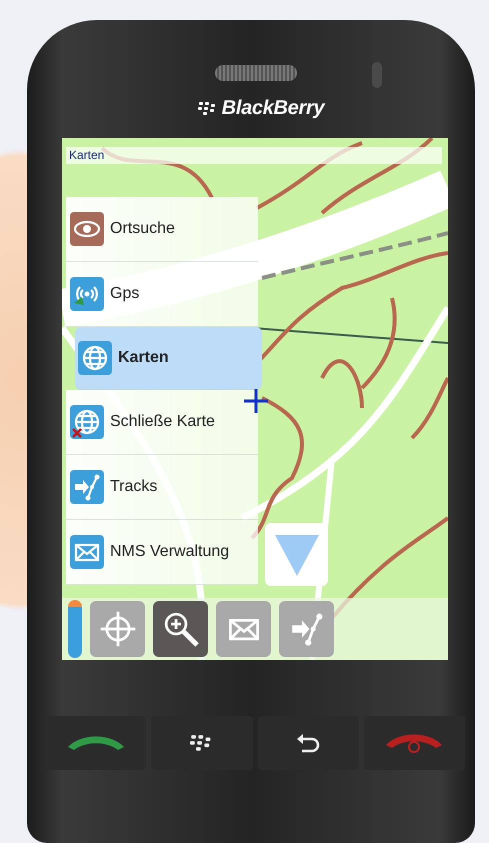  I want to click on route-icon, so click(87, 487).